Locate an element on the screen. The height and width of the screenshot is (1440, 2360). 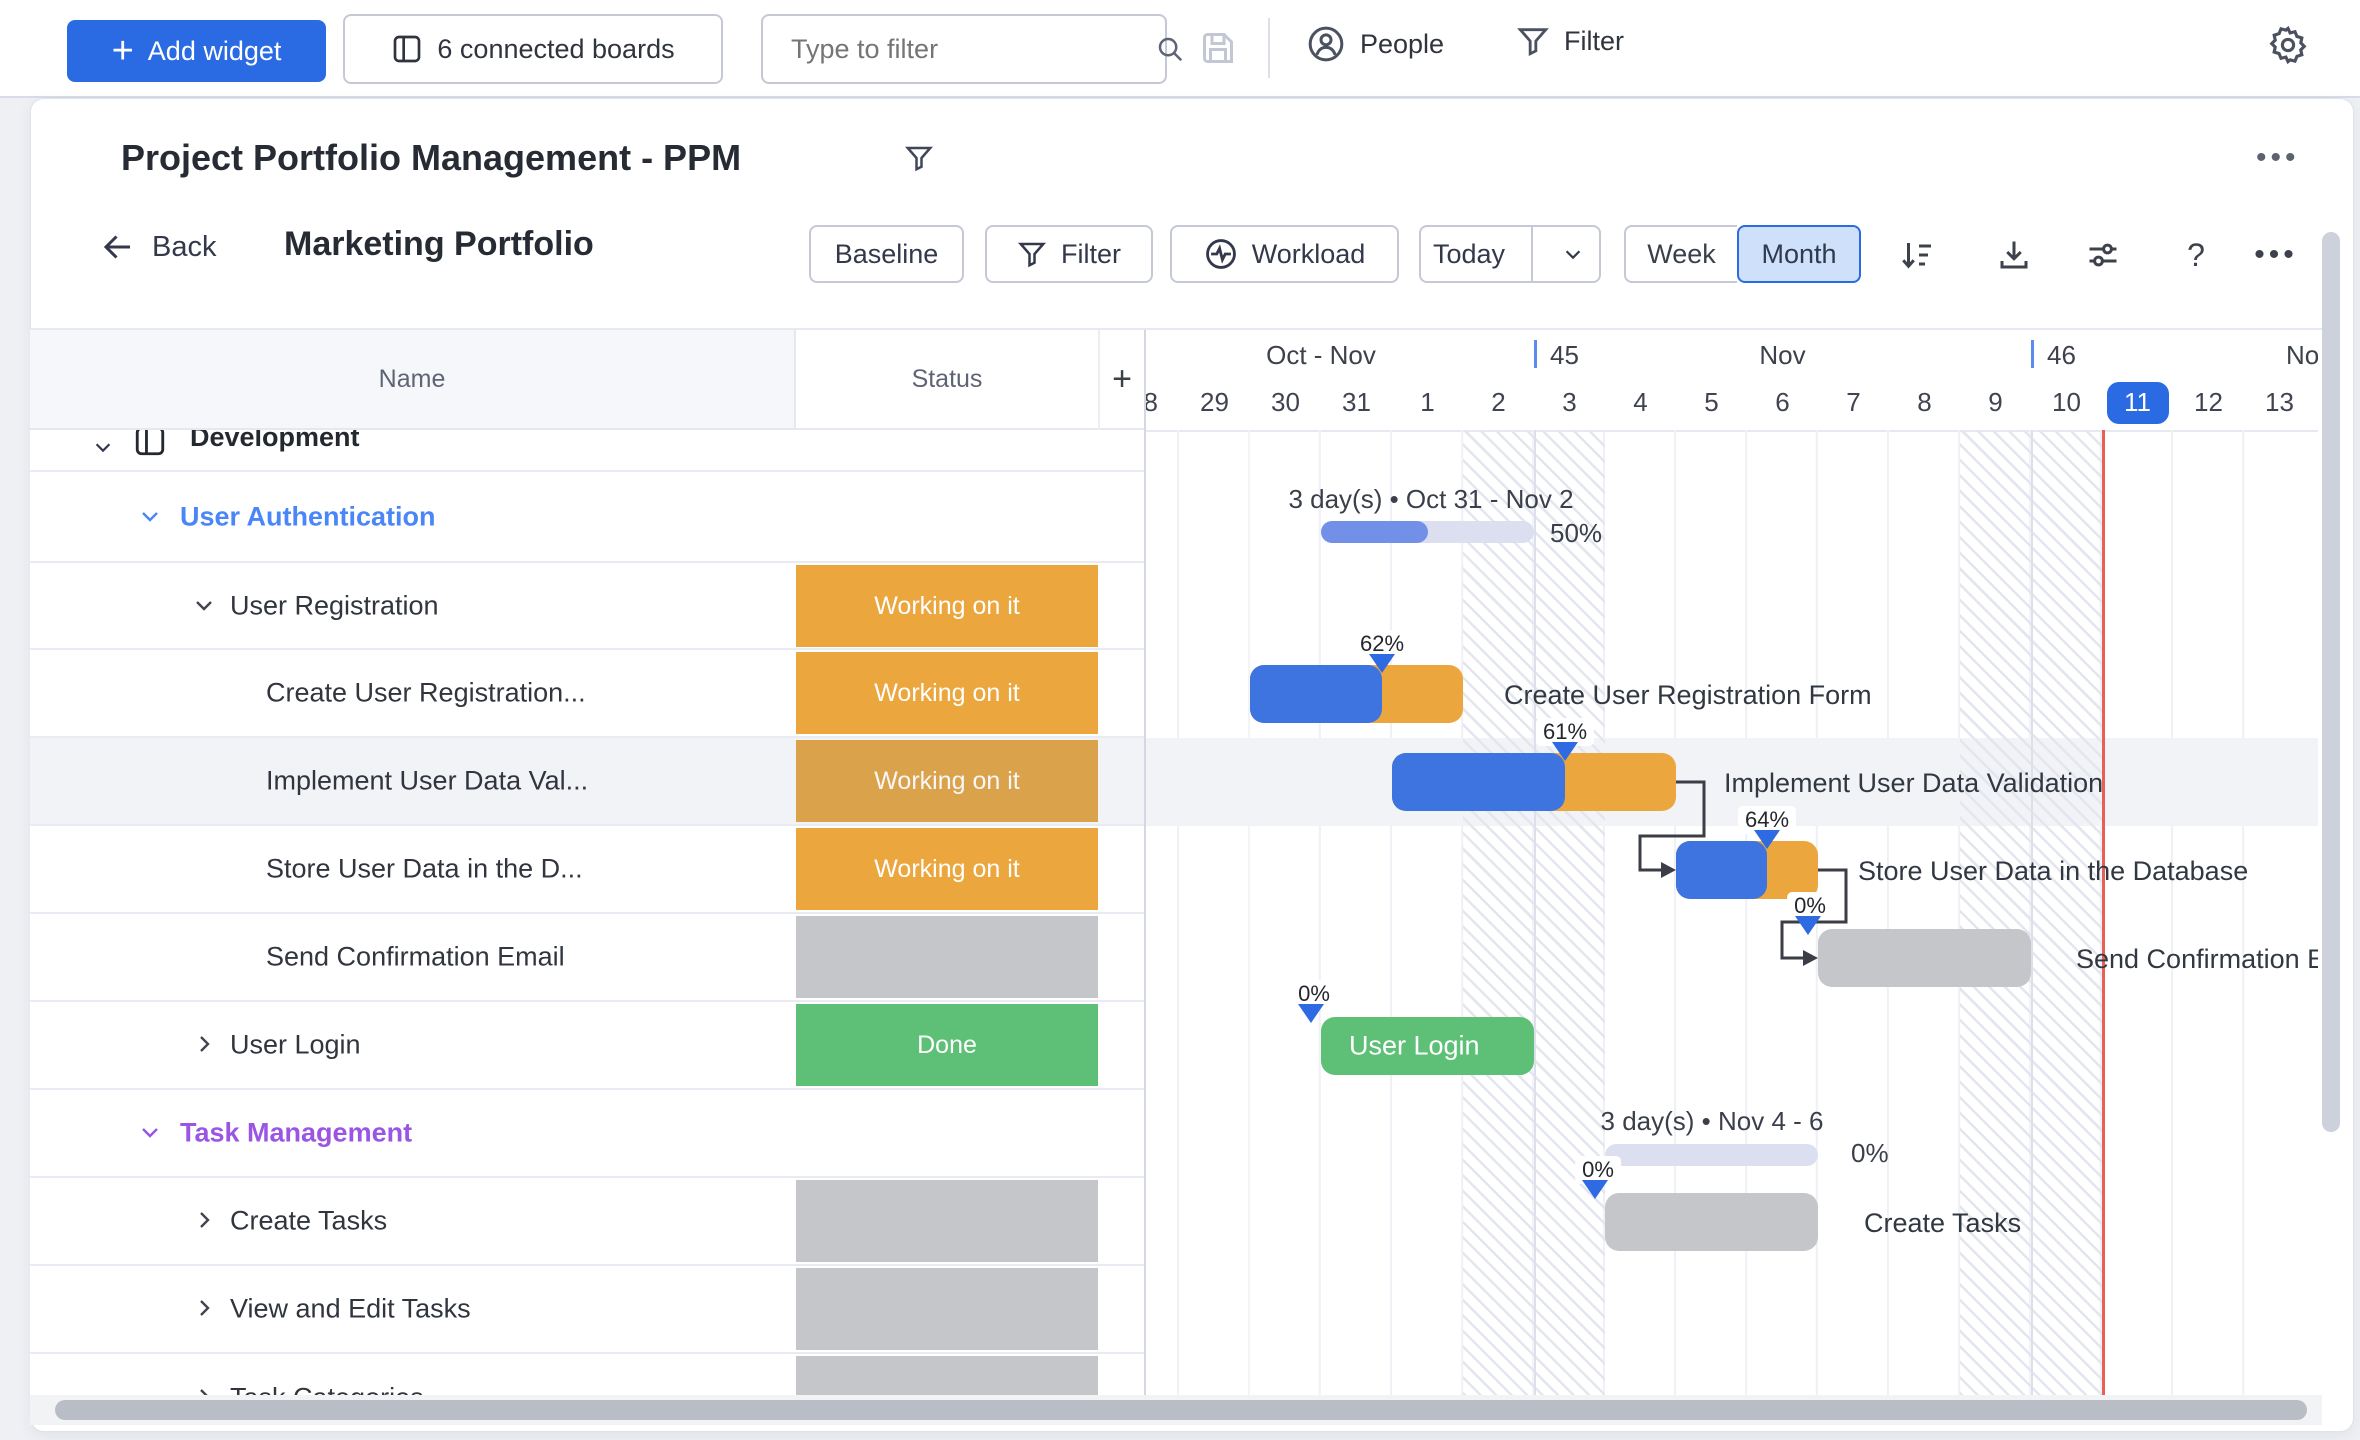
day-header: 13 is located at coordinates (2279, 402).